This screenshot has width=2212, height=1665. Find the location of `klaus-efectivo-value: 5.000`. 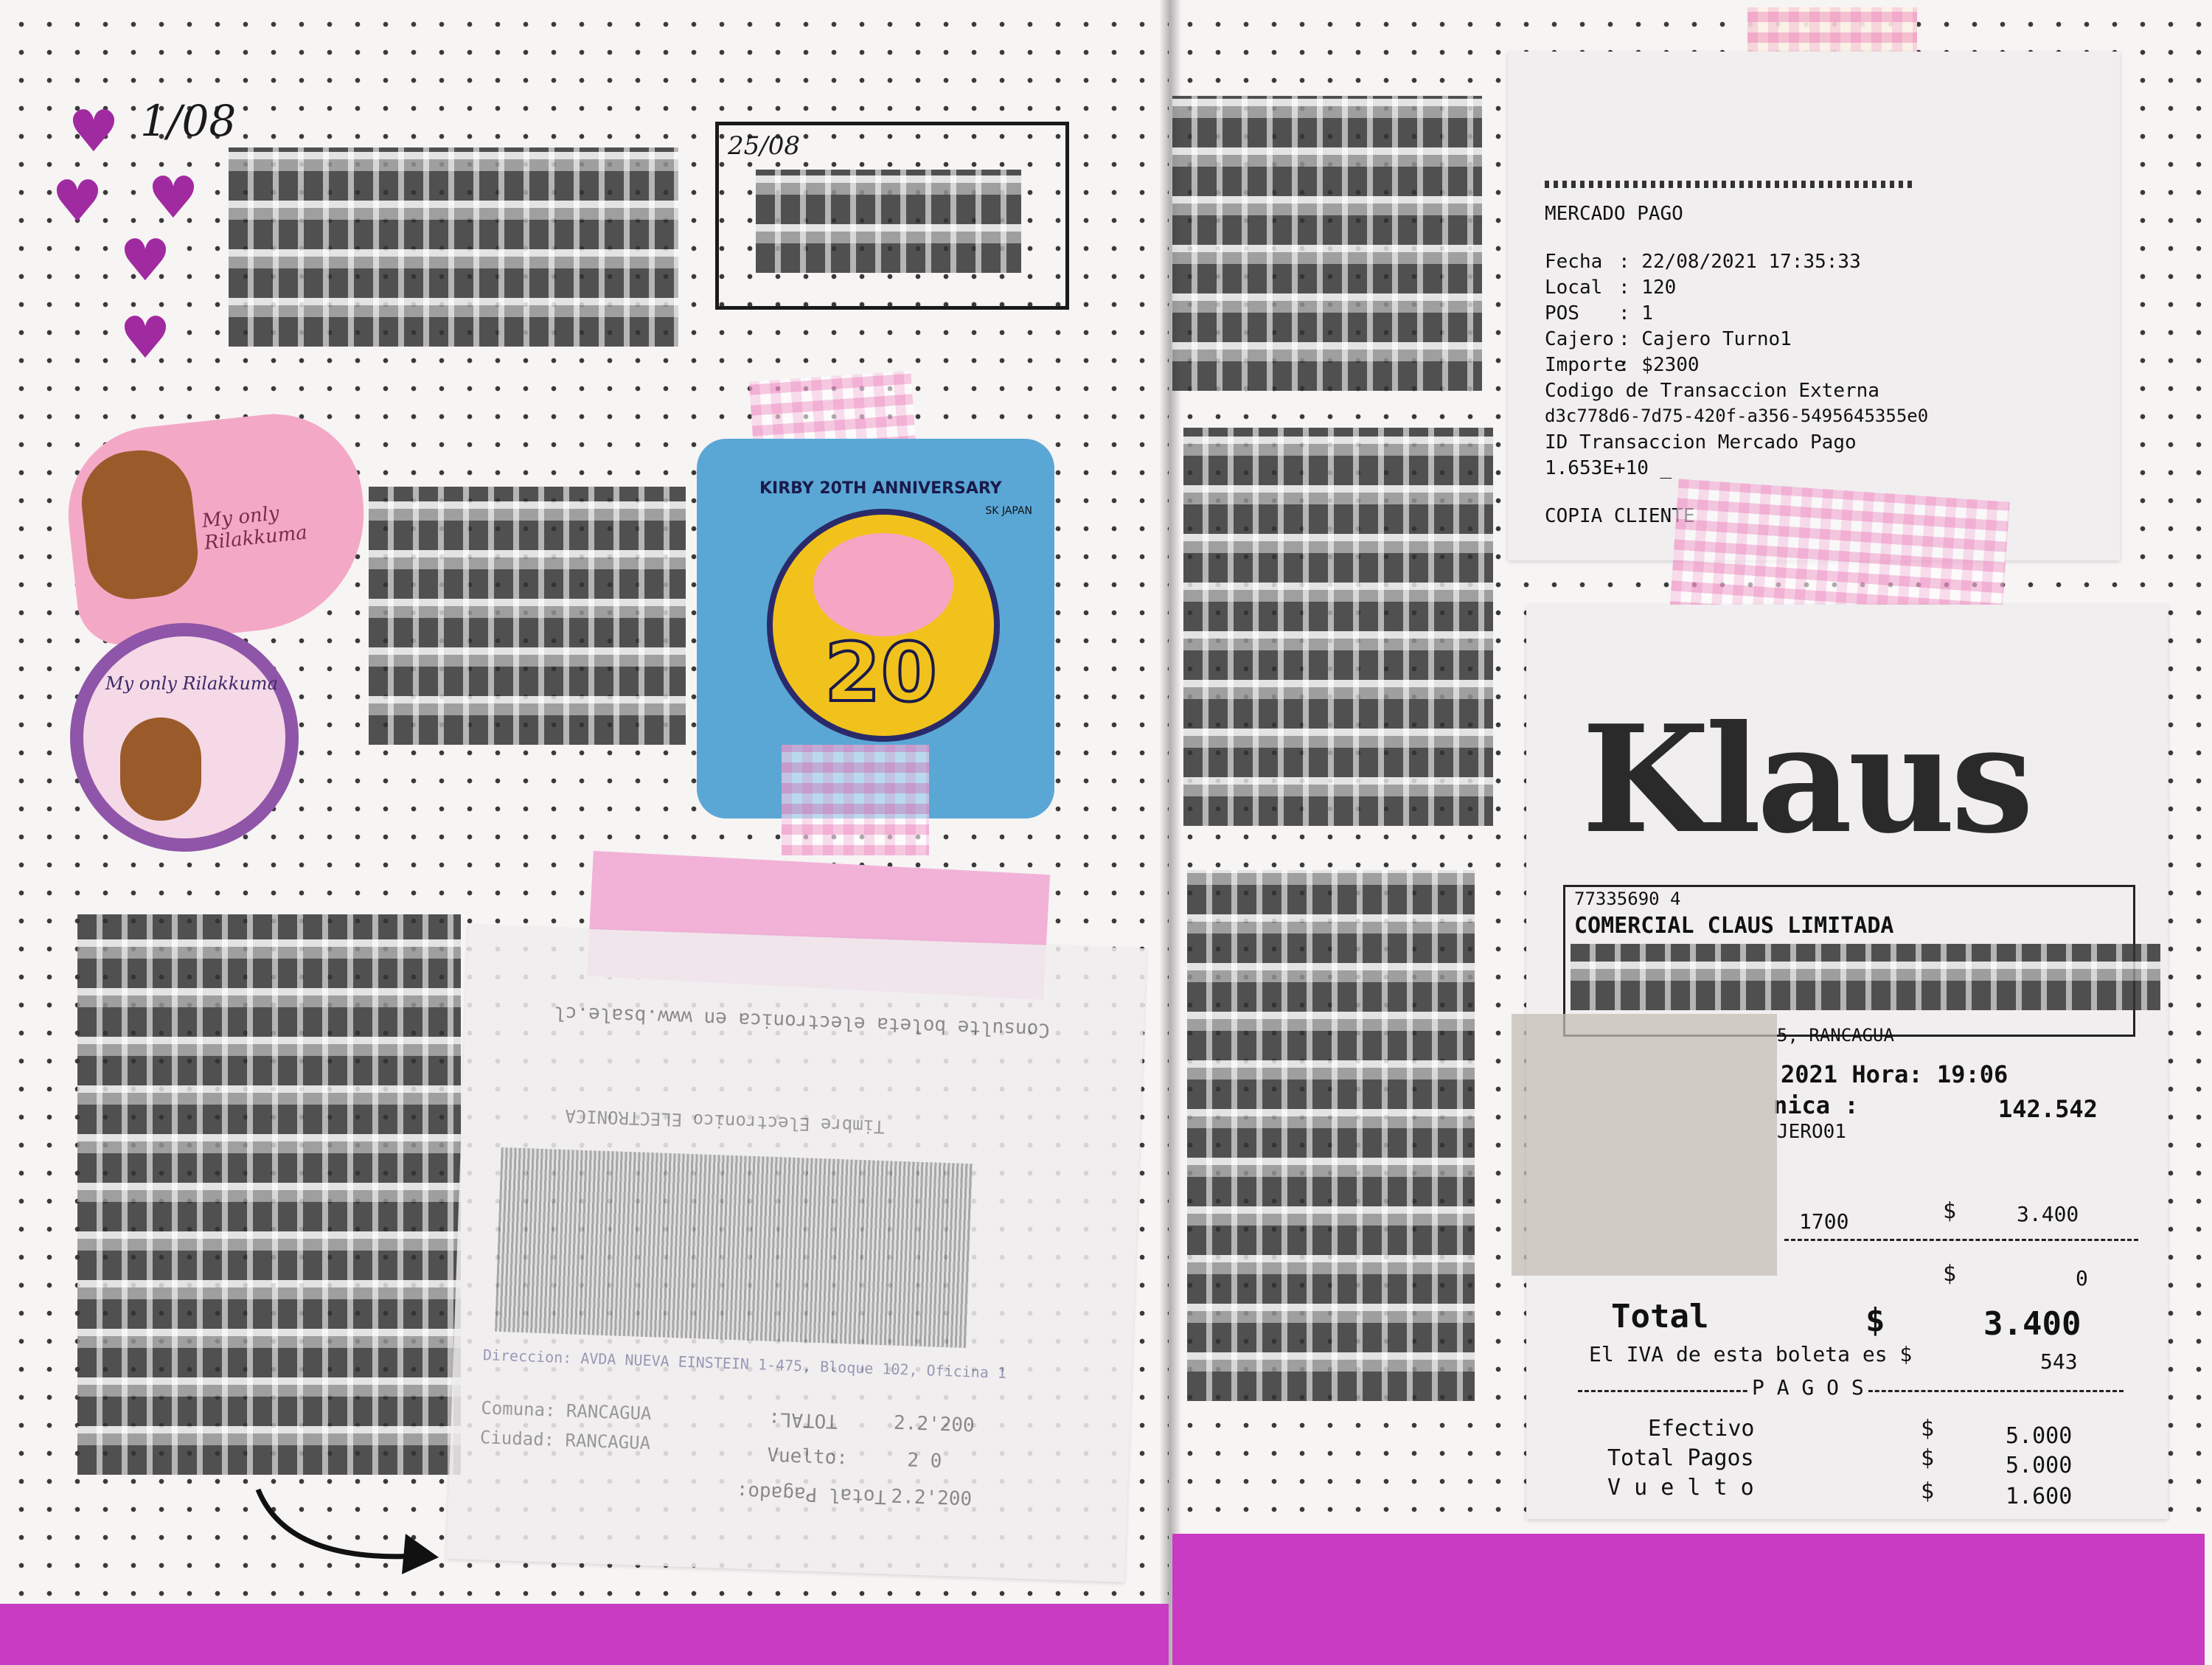

klaus-efectivo-value: 5.000 is located at coordinates (2039, 1436).